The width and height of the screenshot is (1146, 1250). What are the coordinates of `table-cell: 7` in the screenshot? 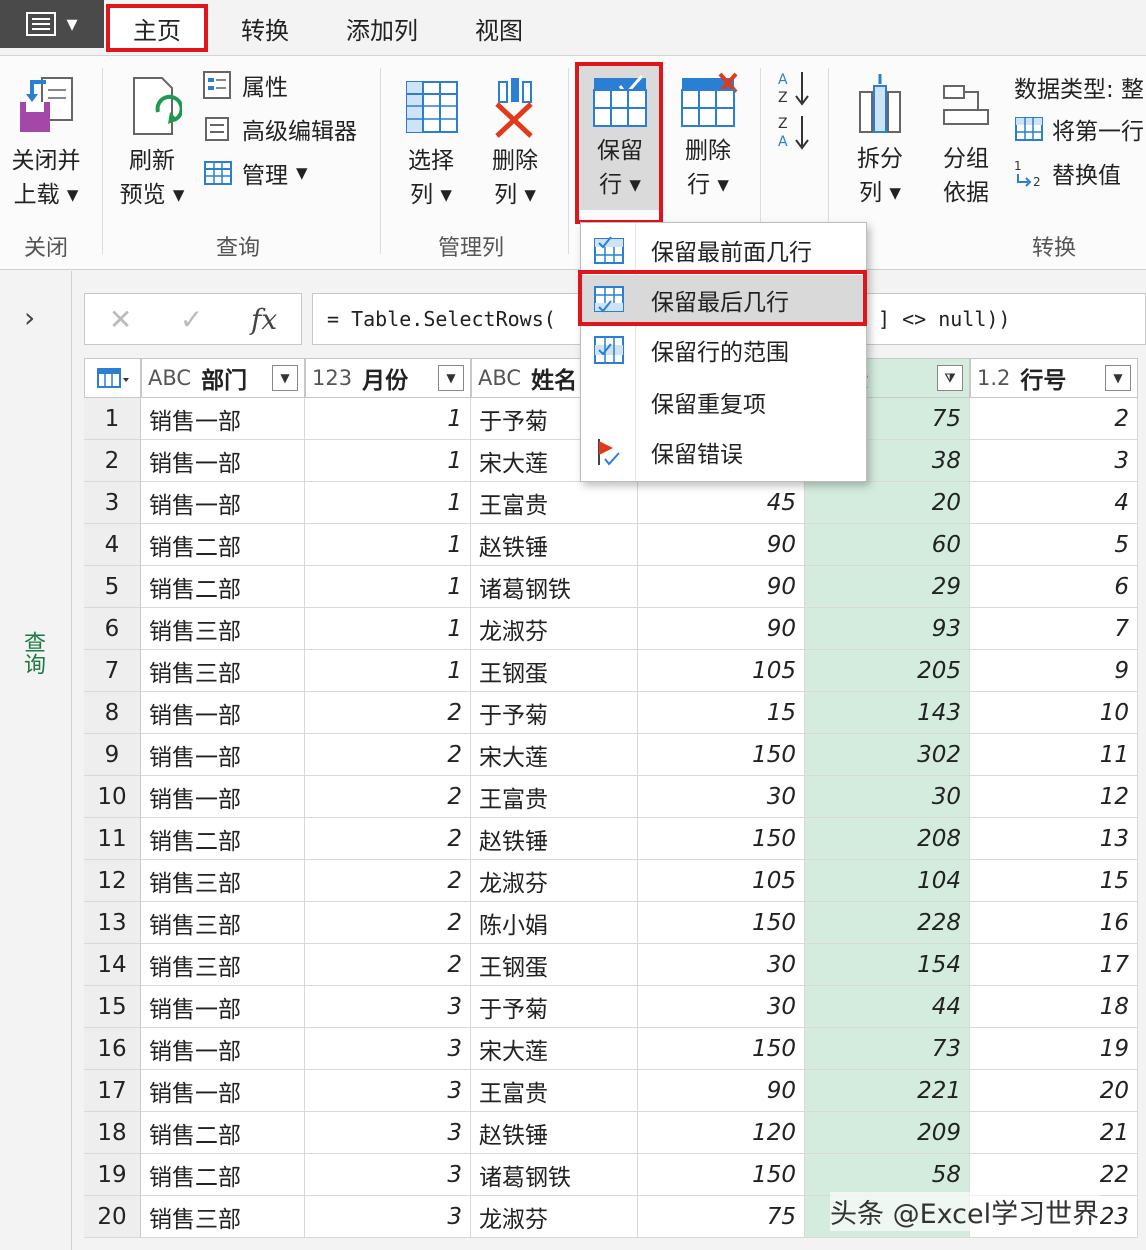 It's located at (1054, 629).